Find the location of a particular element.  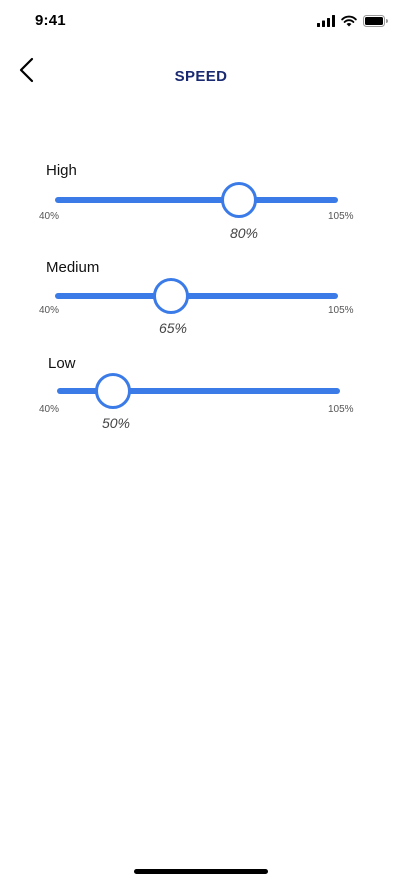

slider-low: Low 40% 105% 50% is located at coordinates (201, 398).